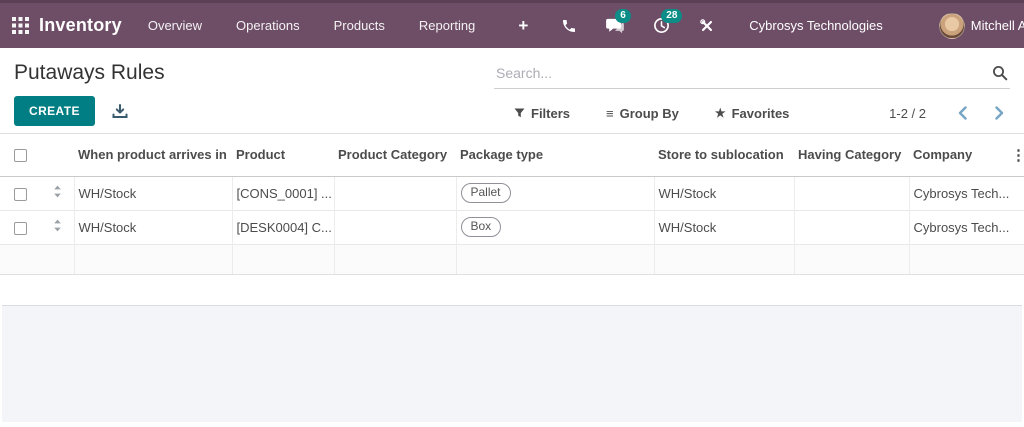 The image size is (1024, 427). I want to click on menu-reporting: Reporting, so click(447, 25).